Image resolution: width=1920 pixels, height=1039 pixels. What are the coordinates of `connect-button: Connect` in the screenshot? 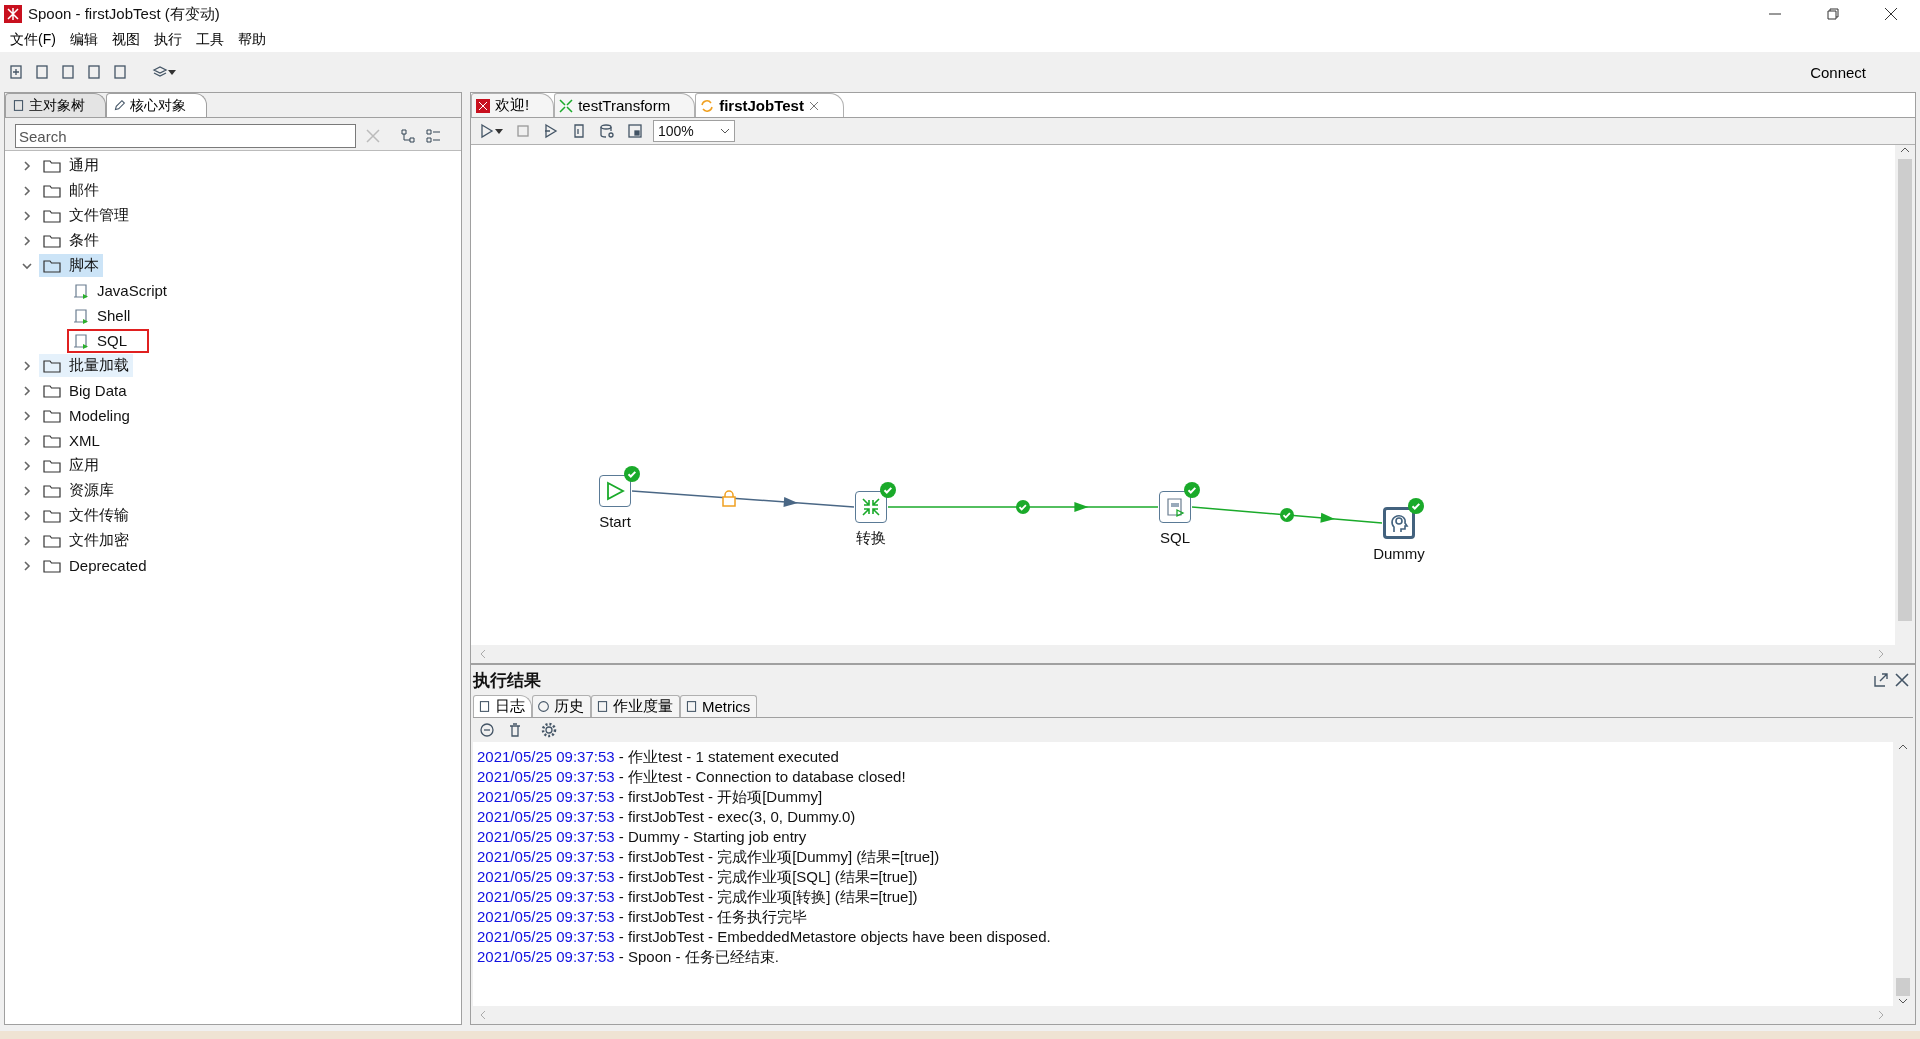 It's located at (1838, 72).